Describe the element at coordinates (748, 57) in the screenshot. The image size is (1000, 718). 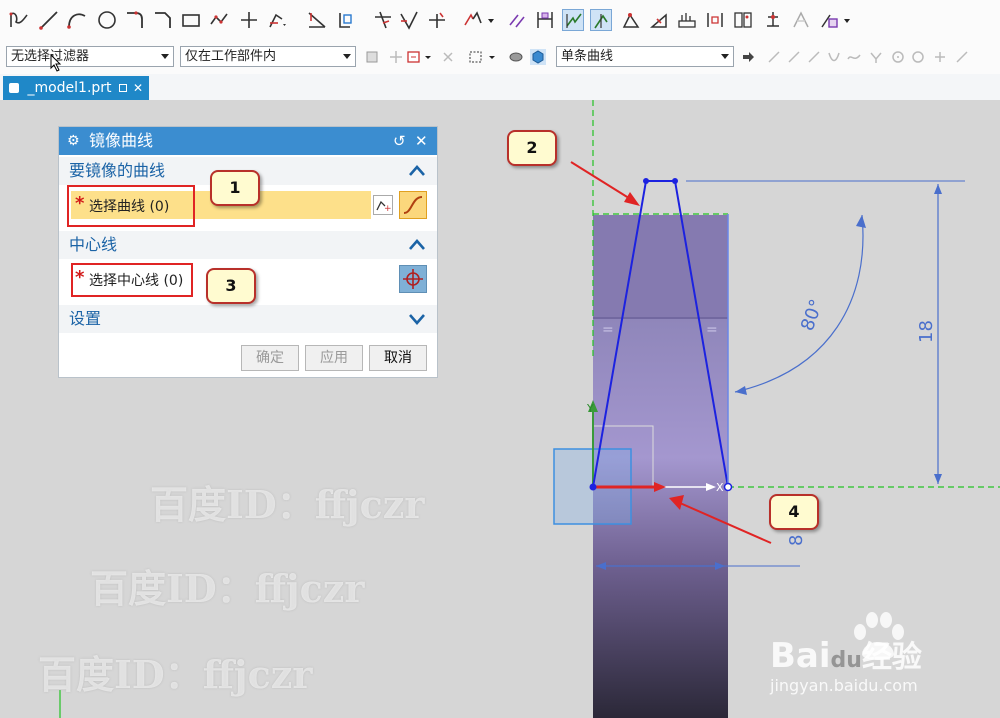
I see `arrow-right-icon` at that location.